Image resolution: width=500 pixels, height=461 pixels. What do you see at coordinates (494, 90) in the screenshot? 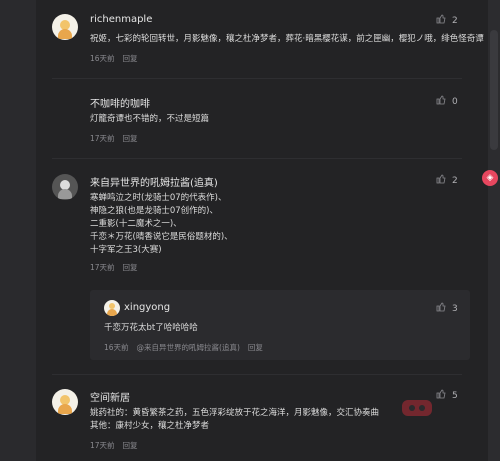
I see `scrollbar-thumb` at bounding box center [494, 90].